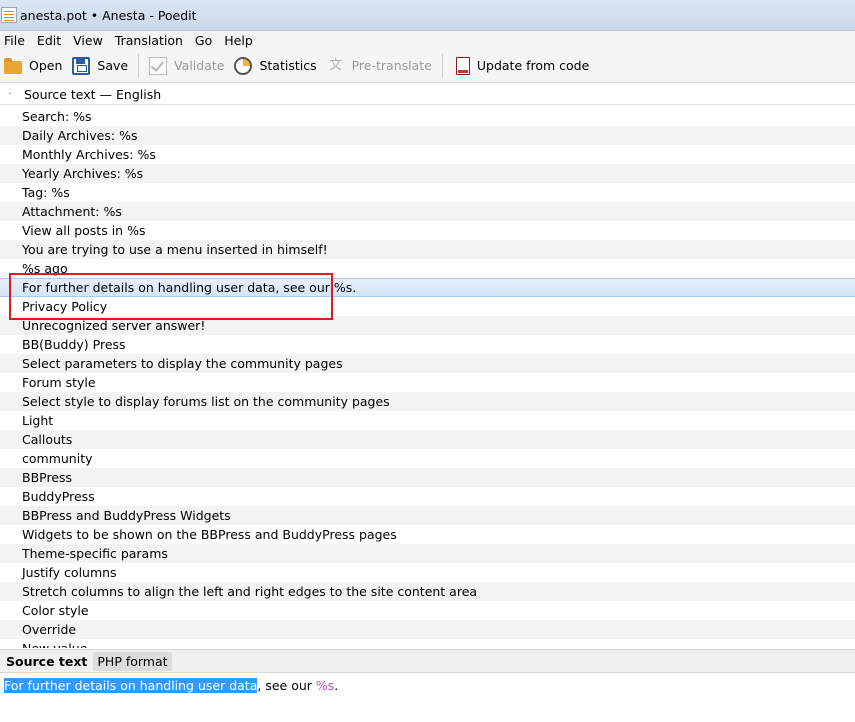 The height and width of the screenshot is (722, 855). I want to click on update-label: Update from code, so click(533, 65).